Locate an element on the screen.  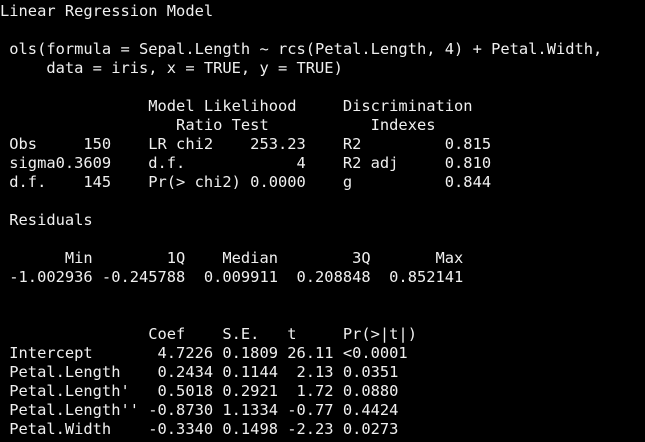
coef-row-intercept: Intercept 4.7226 0.1809 26.11 <0.0001 is located at coordinates (204, 353).